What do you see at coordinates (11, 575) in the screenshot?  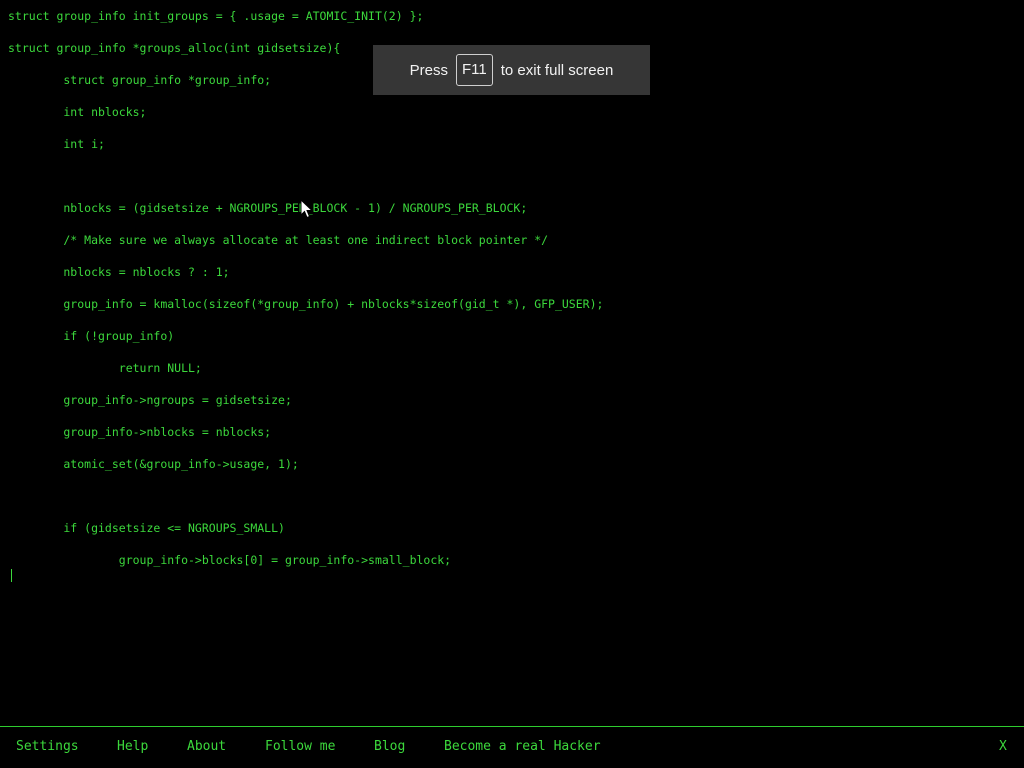 I see `text-caret` at bounding box center [11, 575].